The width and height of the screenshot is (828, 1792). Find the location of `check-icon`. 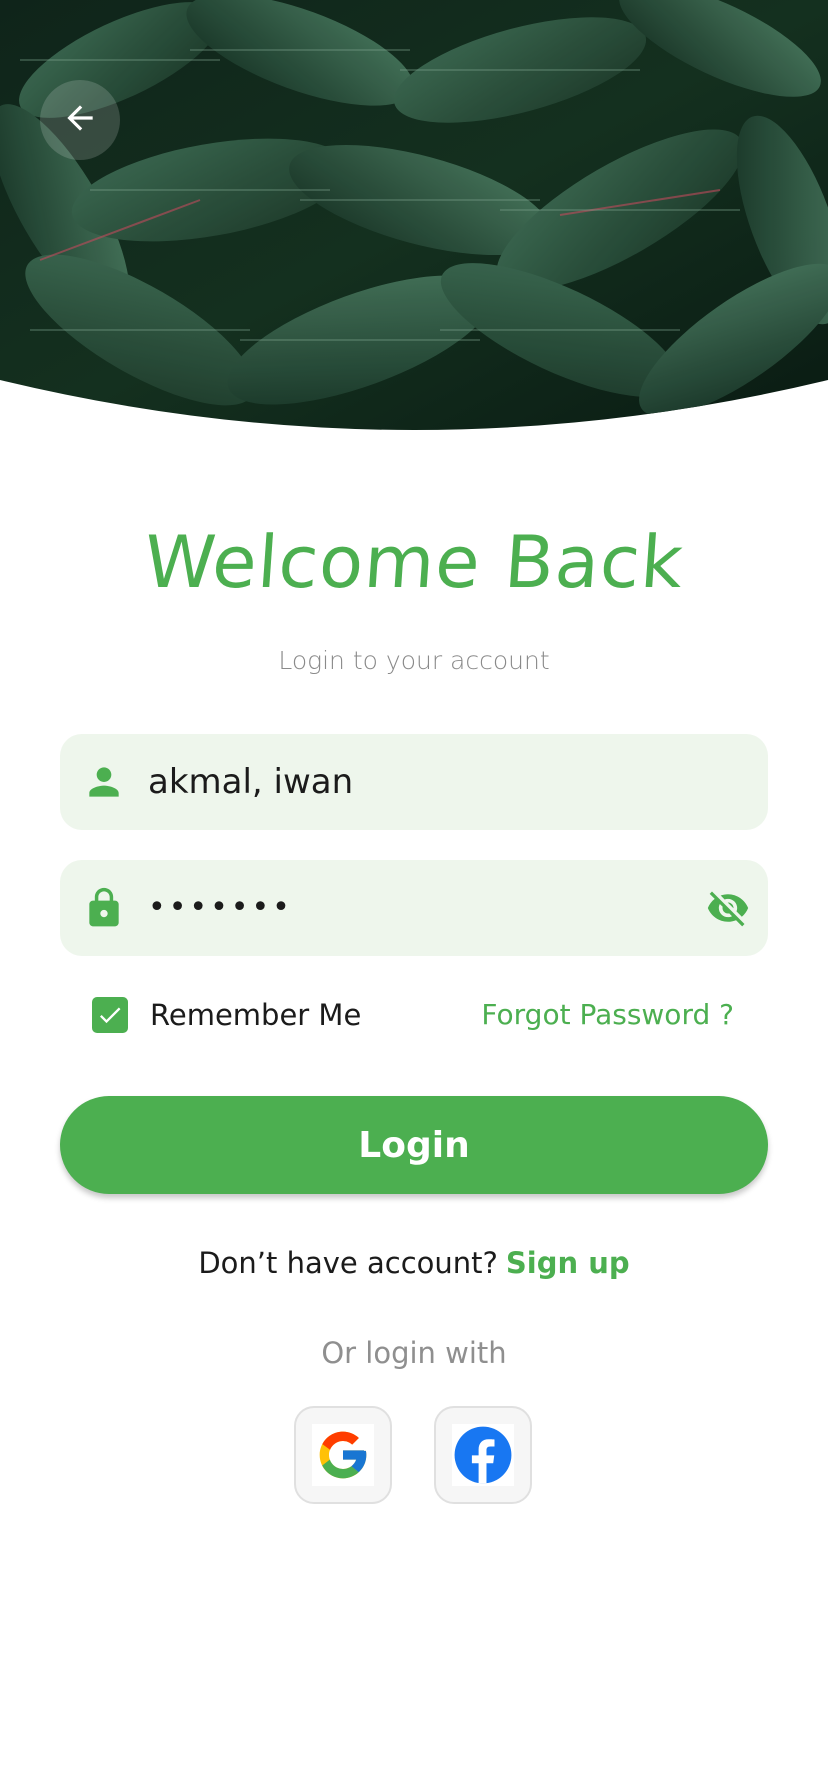

check-icon is located at coordinates (110, 1015).